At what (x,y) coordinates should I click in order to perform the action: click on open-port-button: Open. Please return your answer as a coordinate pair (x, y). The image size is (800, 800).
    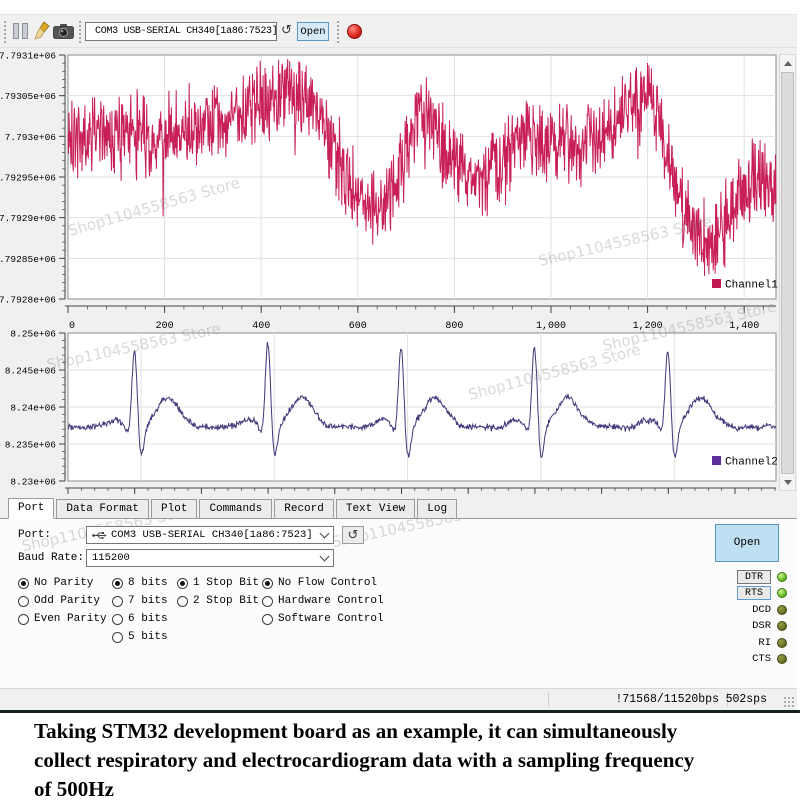
    Looking at the image, I should click on (747, 543).